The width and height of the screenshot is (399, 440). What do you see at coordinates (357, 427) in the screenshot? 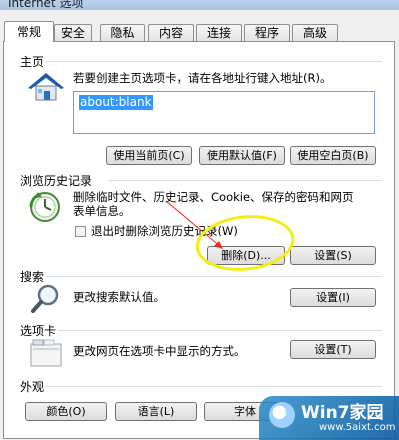
I see `watermark-url: www.5aixt.com` at bounding box center [357, 427].